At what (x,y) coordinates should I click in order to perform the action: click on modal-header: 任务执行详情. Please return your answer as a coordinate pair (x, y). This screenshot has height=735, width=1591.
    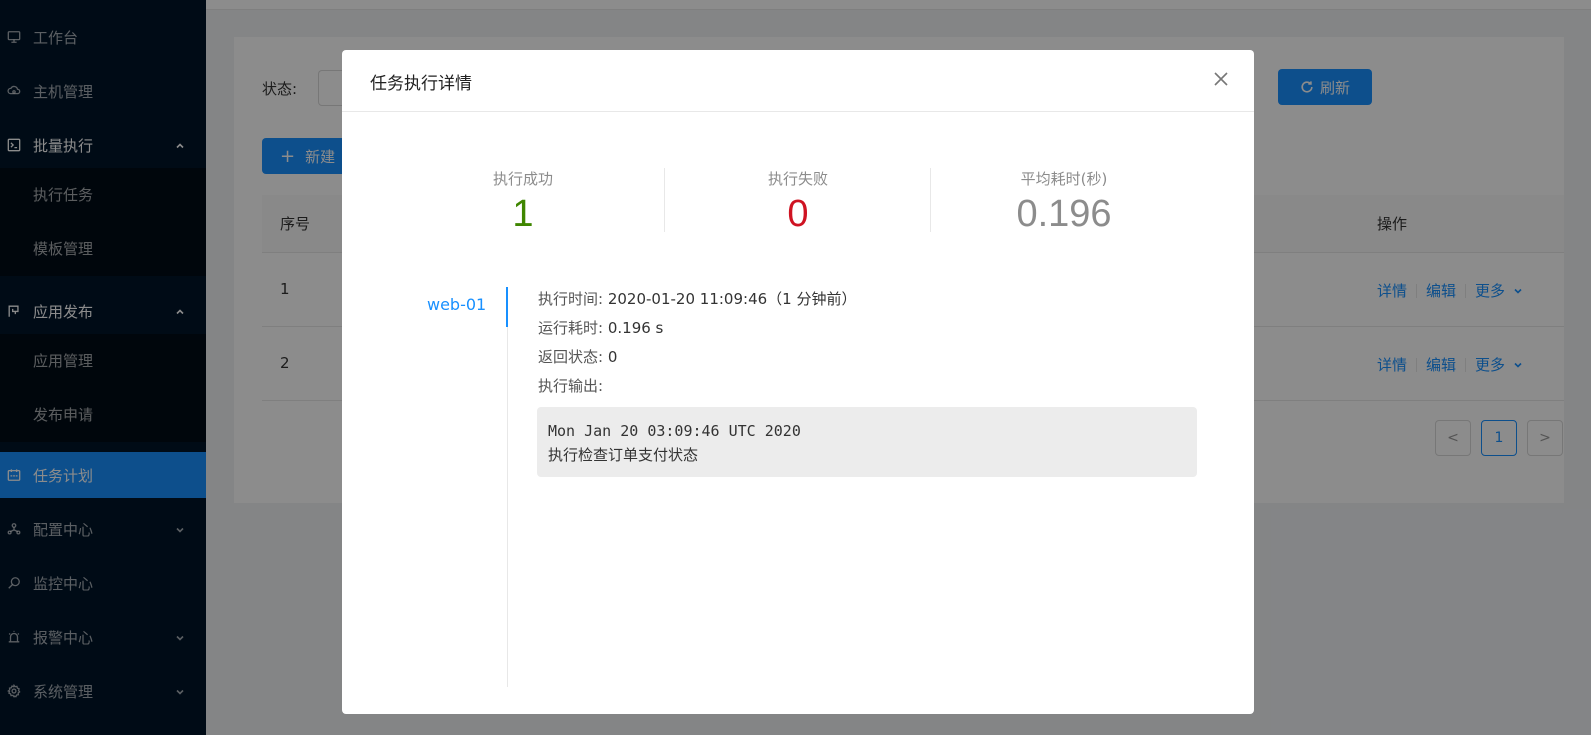
    Looking at the image, I should click on (798, 81).